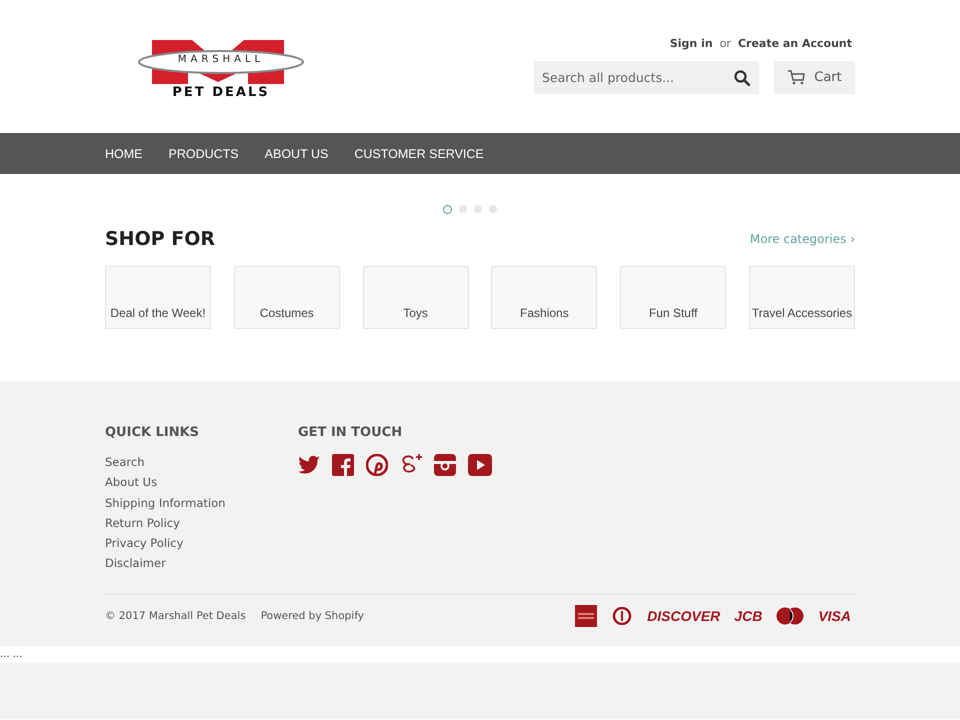 This screenshot has width=960, height=720. Describe the element at coordinates (175, 616) in the screenshot. I see `copyright-text: © 2017 Marshall Pet Deals` at that location.